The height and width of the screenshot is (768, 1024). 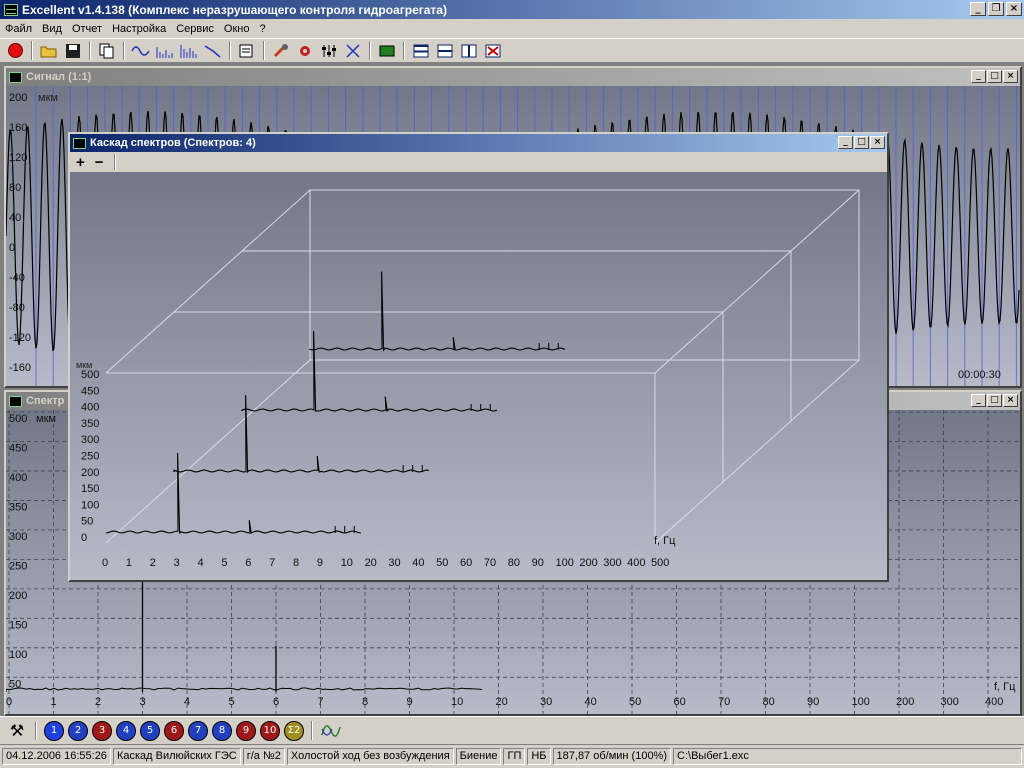 What do you see at coordinates (331, 730) in the screenshot?
I see `wave-icon` at bounding box center [331, 730].